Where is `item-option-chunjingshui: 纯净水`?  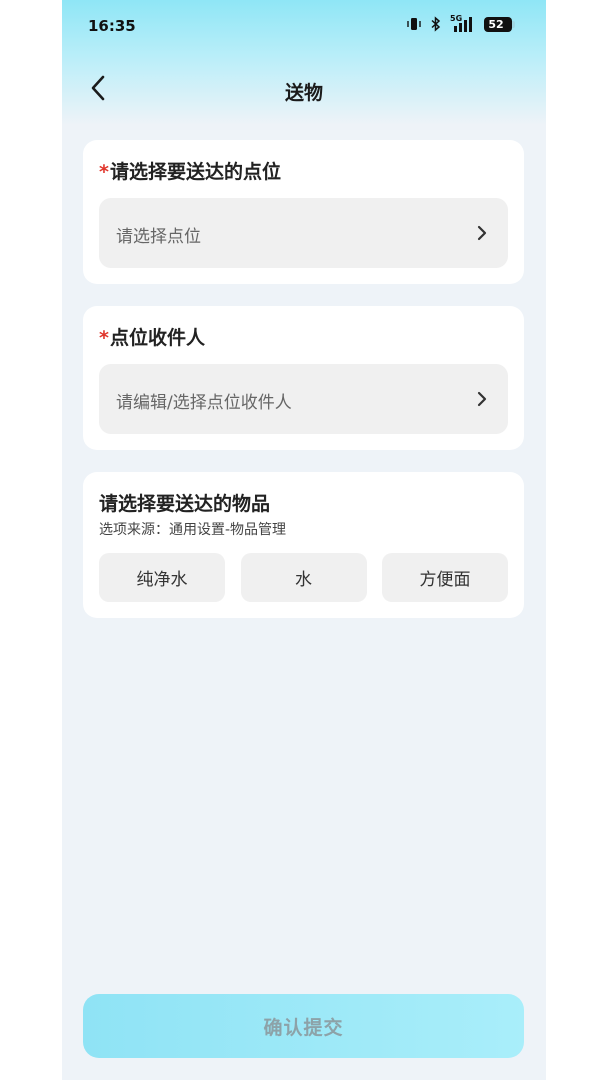
item-option-chunjingshui: 纯净水 is located at coordinates (162, 577).